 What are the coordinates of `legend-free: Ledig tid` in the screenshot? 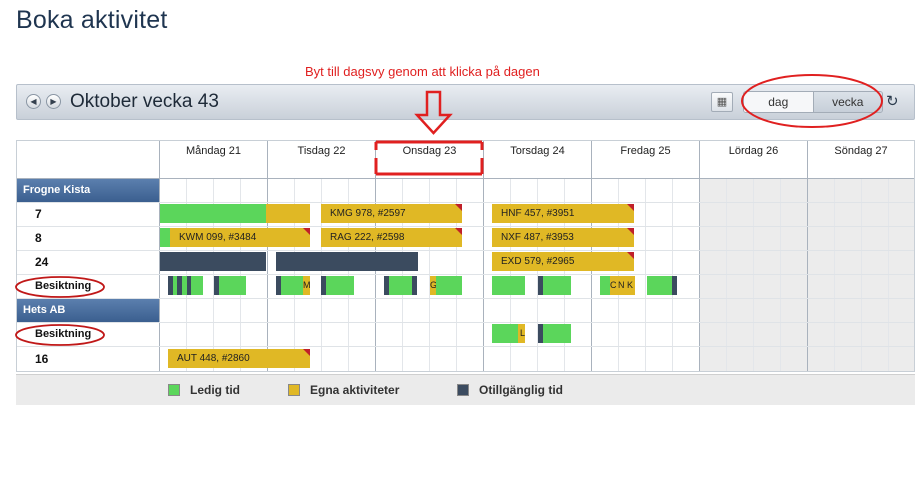 It's located at (204, 390).